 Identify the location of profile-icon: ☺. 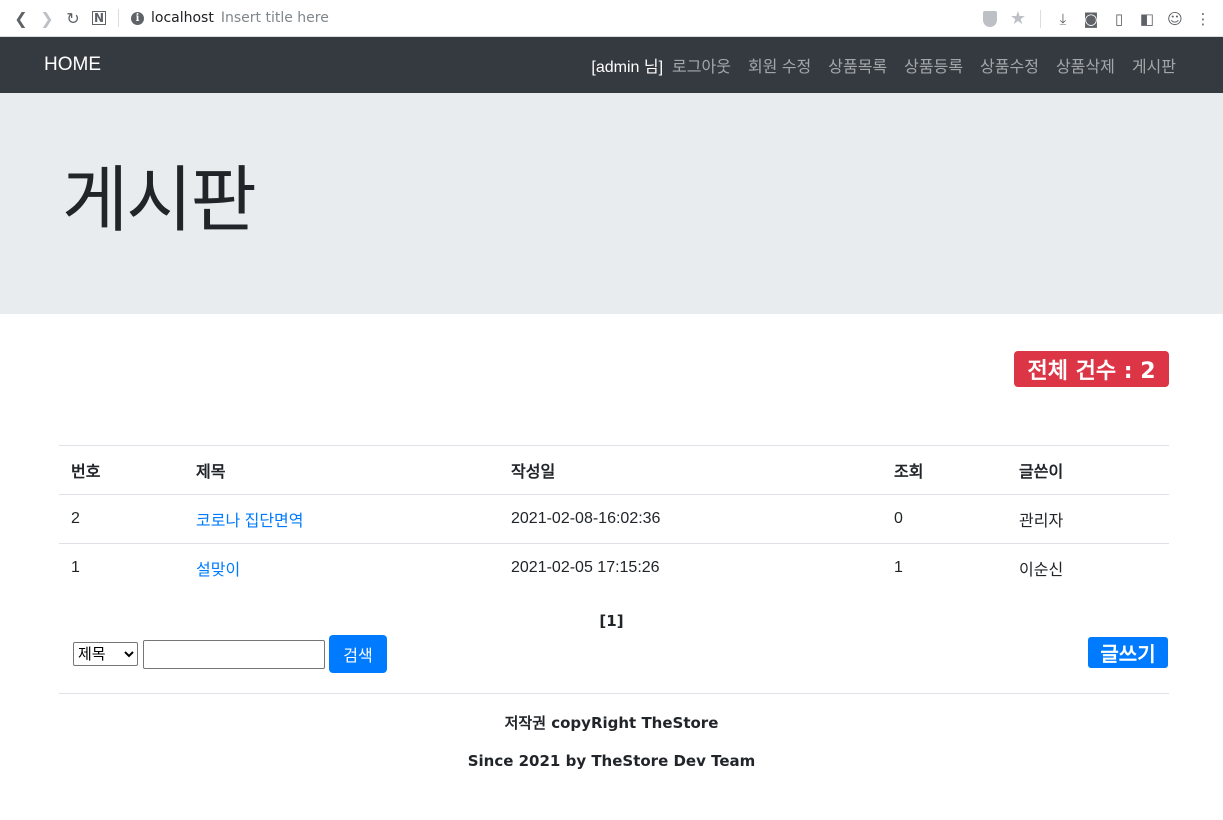
(1175, 19).